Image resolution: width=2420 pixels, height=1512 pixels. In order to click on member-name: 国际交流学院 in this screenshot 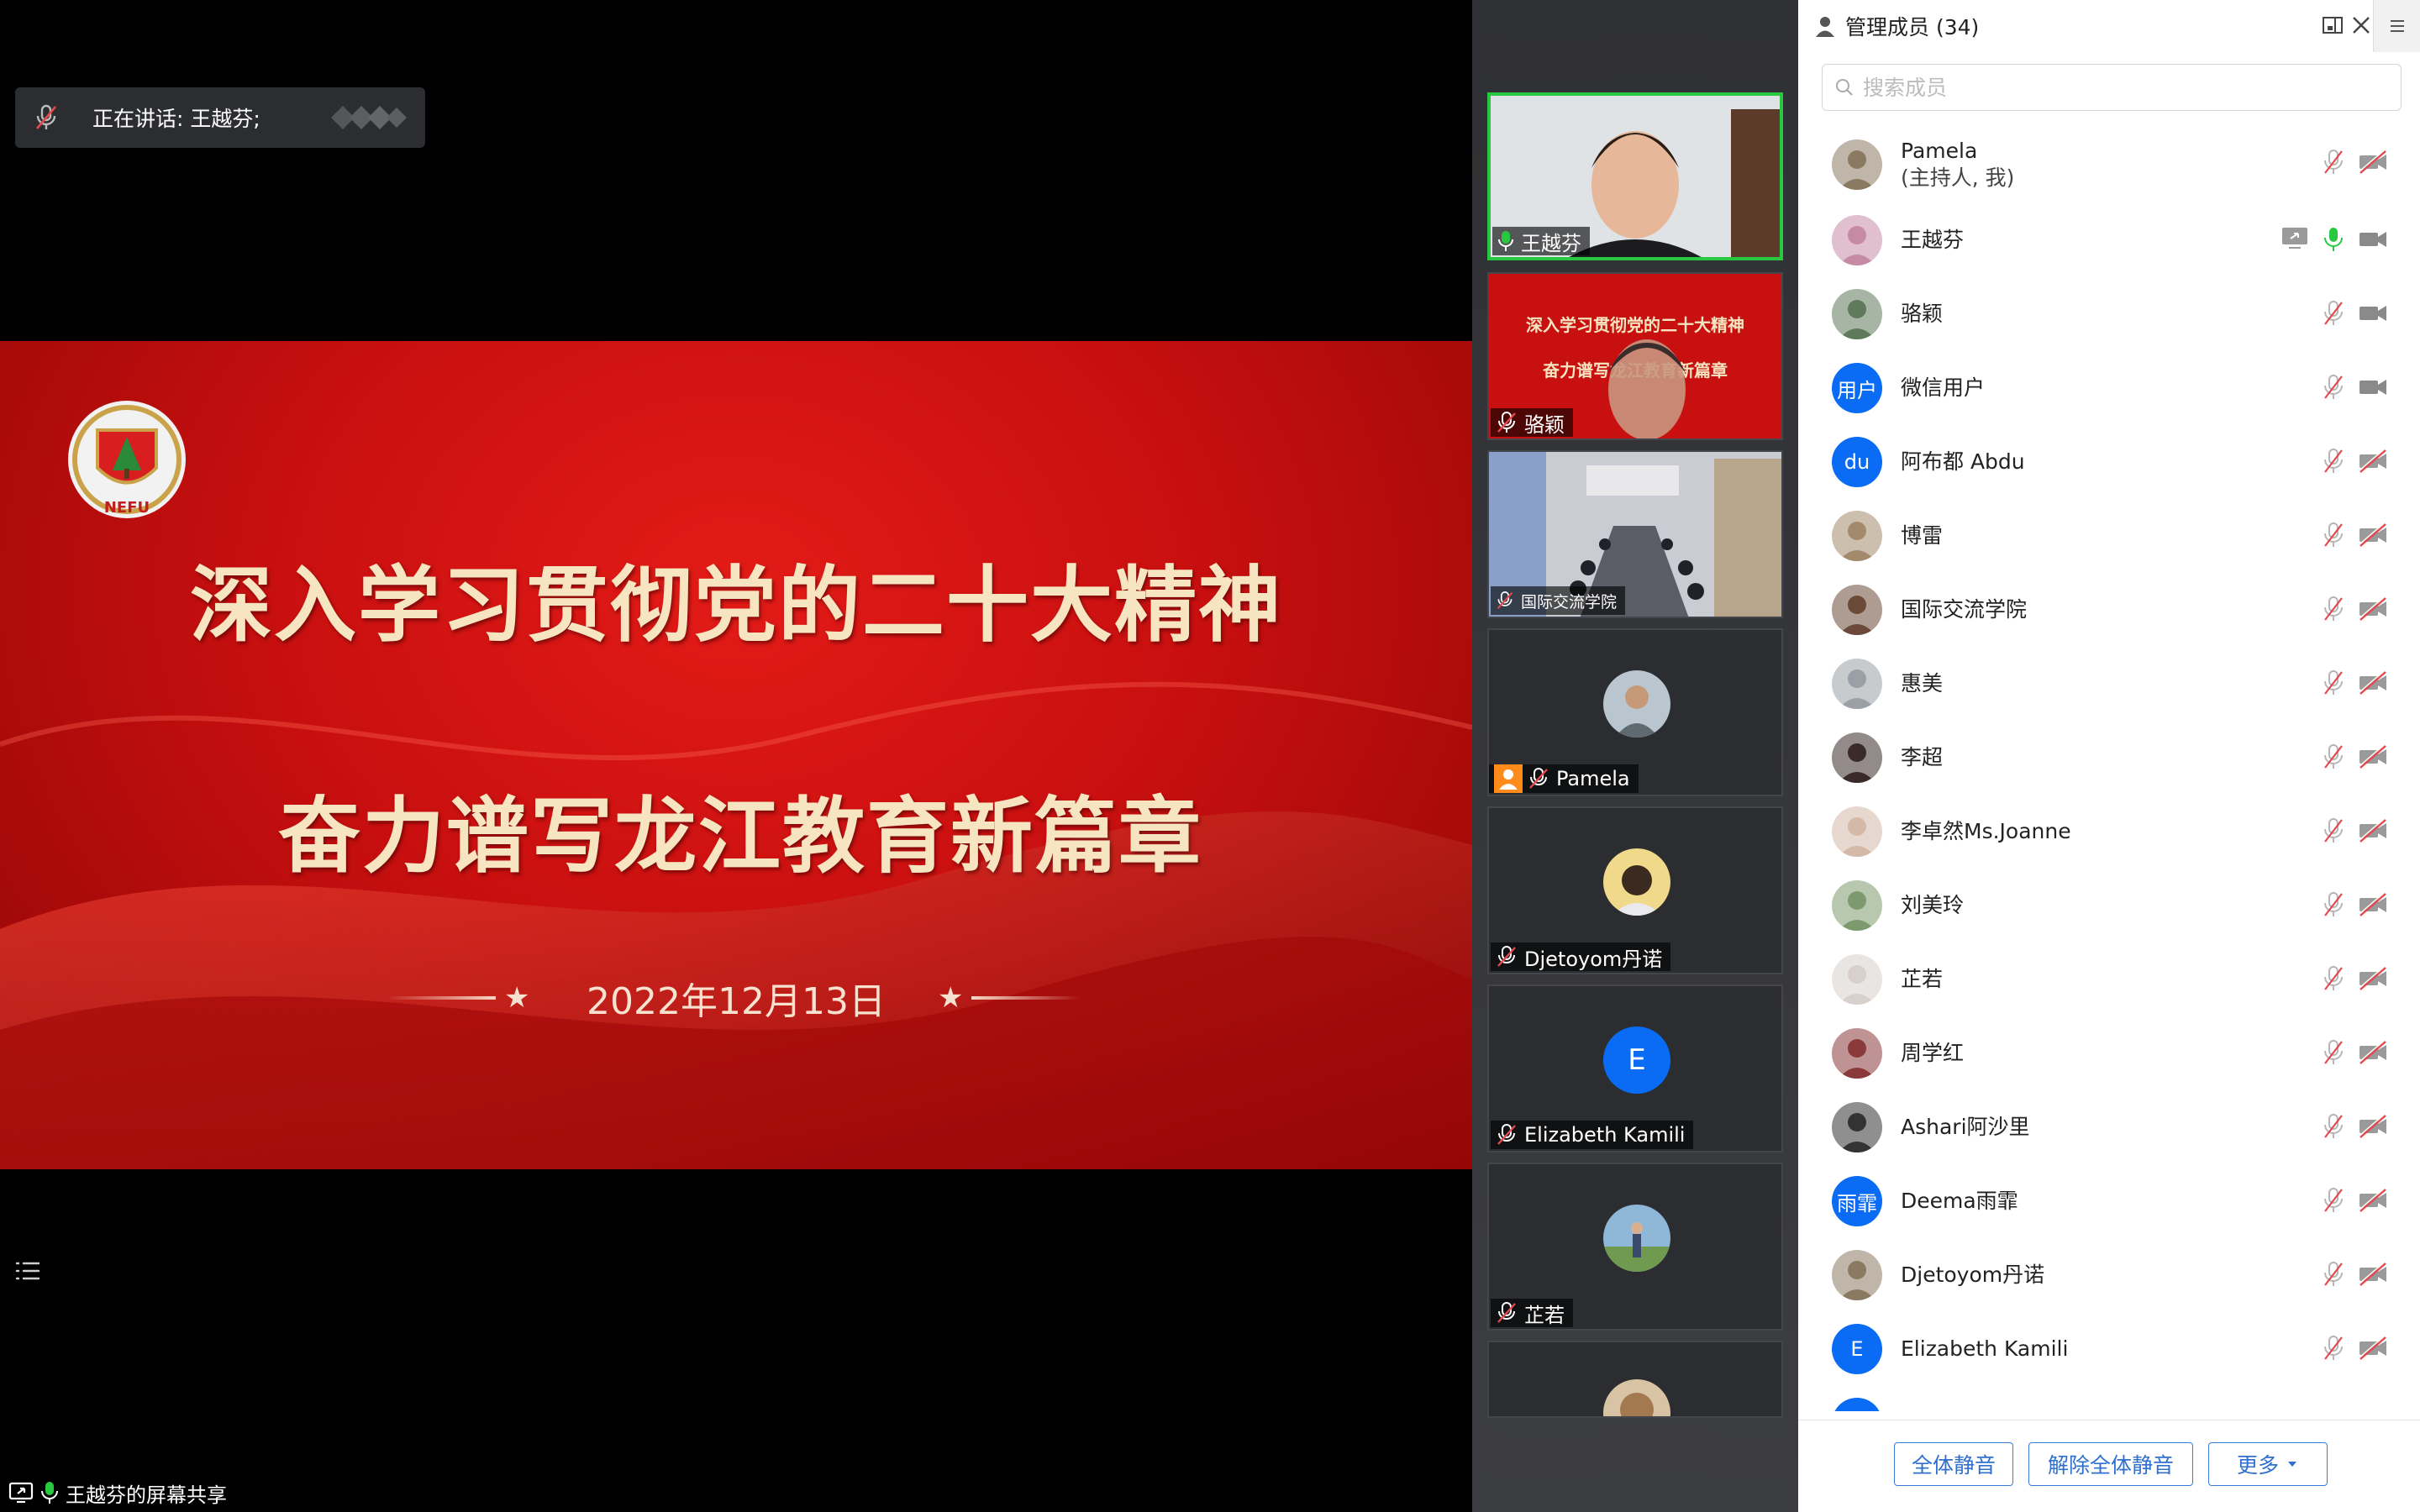, I will do `click(1965, 609)`.